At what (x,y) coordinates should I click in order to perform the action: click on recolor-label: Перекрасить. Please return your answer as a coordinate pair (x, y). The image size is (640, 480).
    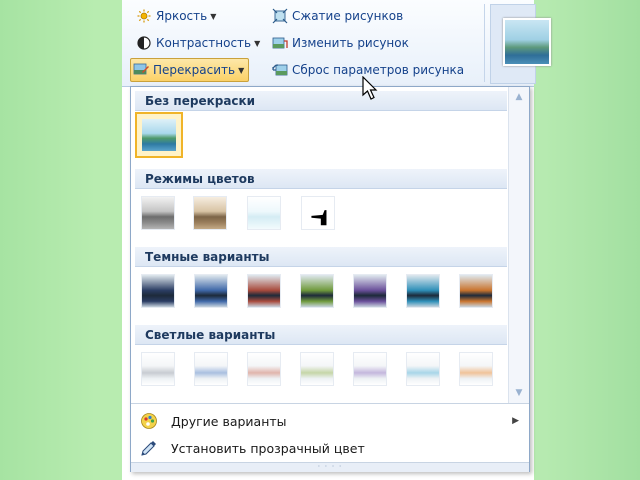
    Looking at the image, I should click on (194, 70).